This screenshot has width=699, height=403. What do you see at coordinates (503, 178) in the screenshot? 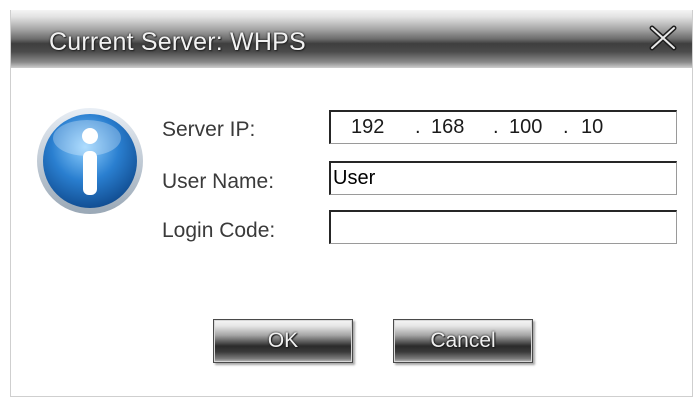
I see `user-name-input` at bounding box center [503, 178].